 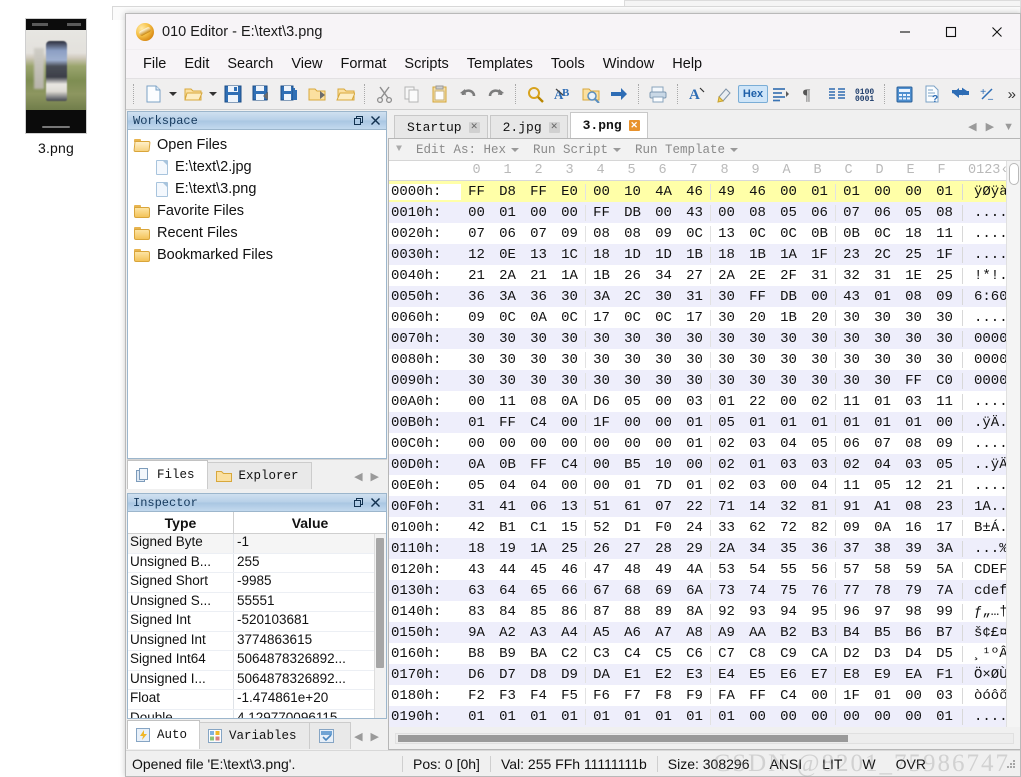 I want to click on hex-byte: 54, so click(x=757, y=570).